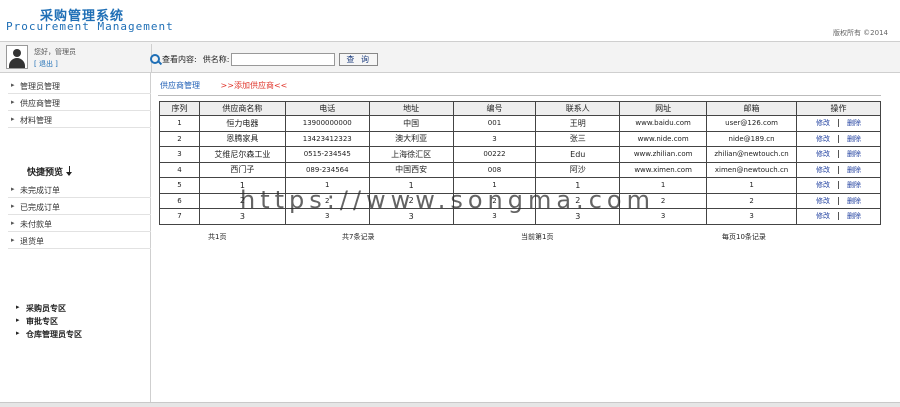  I want to click on table-cell: 恒力电器, so click(242, 123).